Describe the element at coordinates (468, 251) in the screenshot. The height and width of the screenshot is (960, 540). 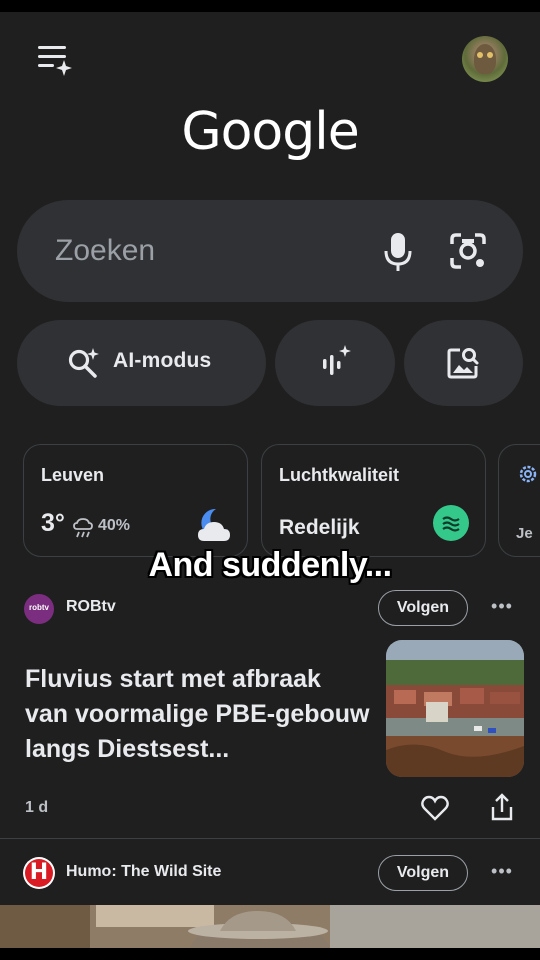
I see `camera-lens-icon` at that location.